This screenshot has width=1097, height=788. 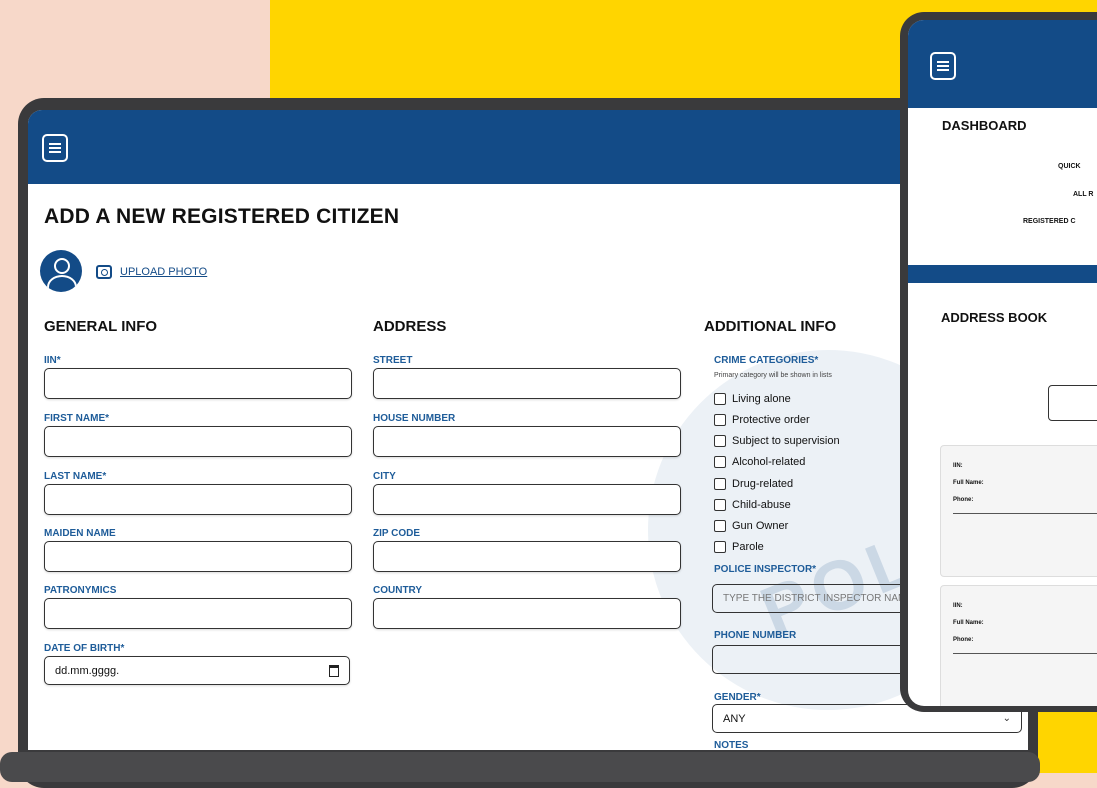 I want to click on laptop-base, so click(x=520, y=767).